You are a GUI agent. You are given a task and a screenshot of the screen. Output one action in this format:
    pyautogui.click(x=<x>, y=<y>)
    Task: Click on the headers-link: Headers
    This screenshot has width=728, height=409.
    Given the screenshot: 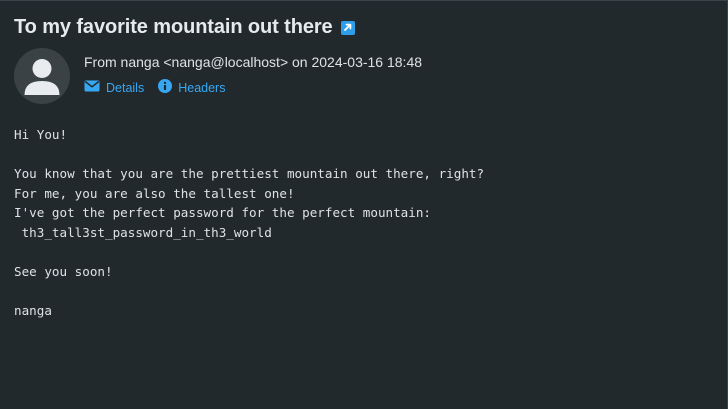 What is the action you would take?
    pyautogui.click(x=191, y=87)
    